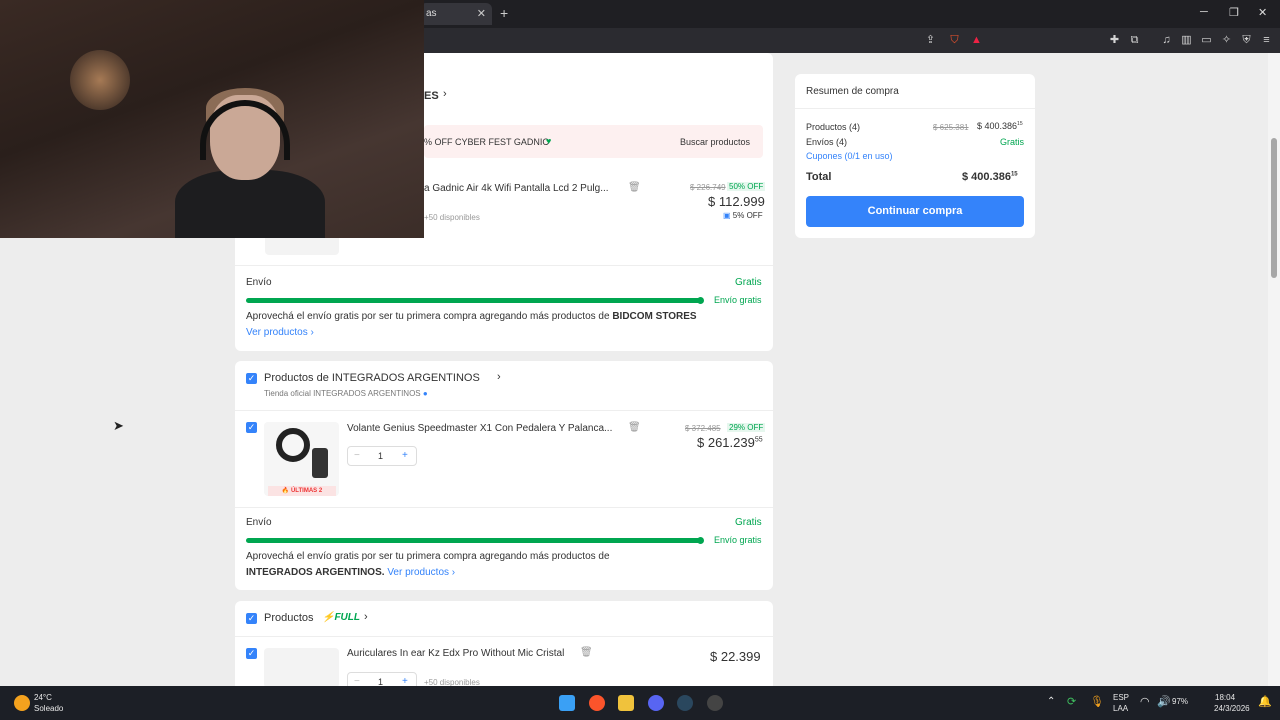 This screenshot has width=1280, height=720. I want to click on minimize-button: ─, so click(1204, 12).